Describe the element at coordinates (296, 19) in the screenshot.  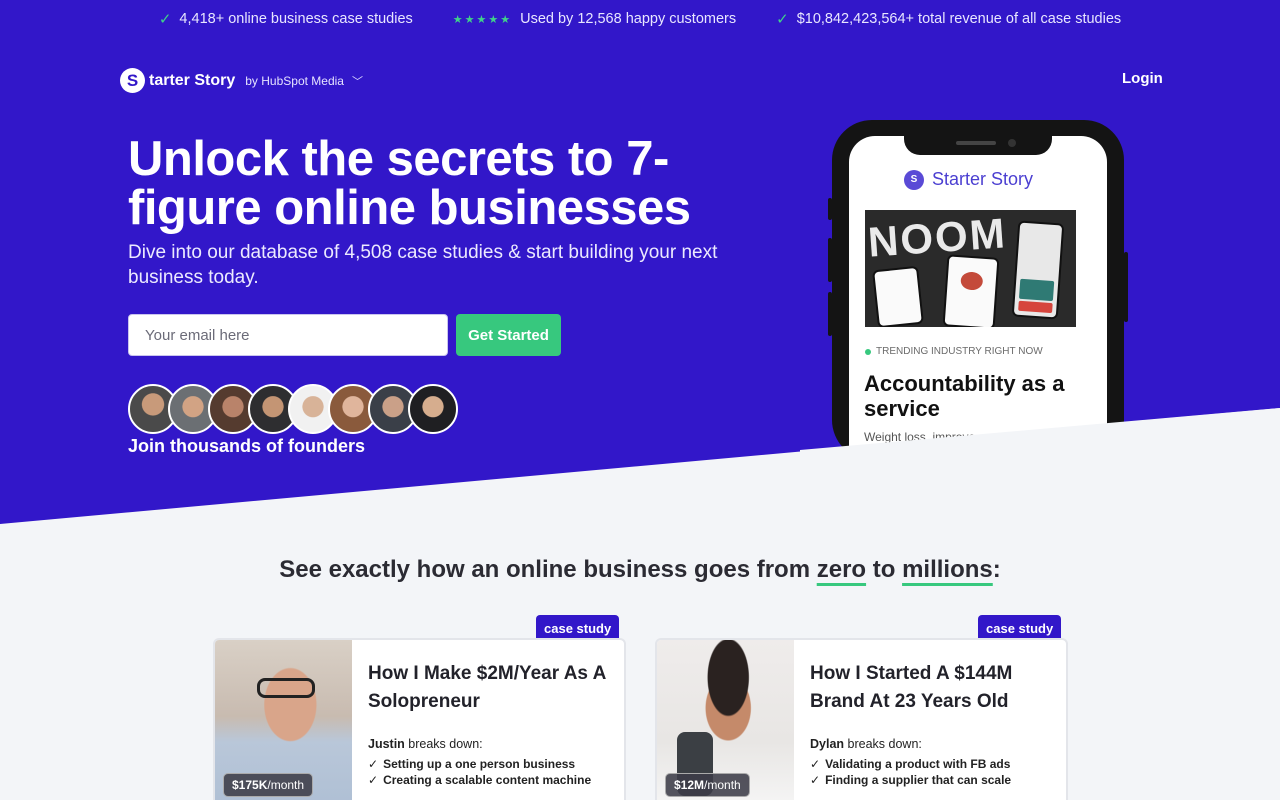
I see `trust-text: 4,418+ online business case studies` at that location.